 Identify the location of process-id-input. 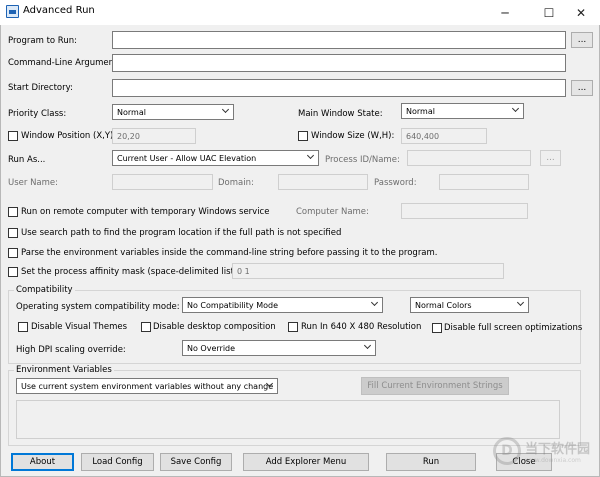
(469, 158).